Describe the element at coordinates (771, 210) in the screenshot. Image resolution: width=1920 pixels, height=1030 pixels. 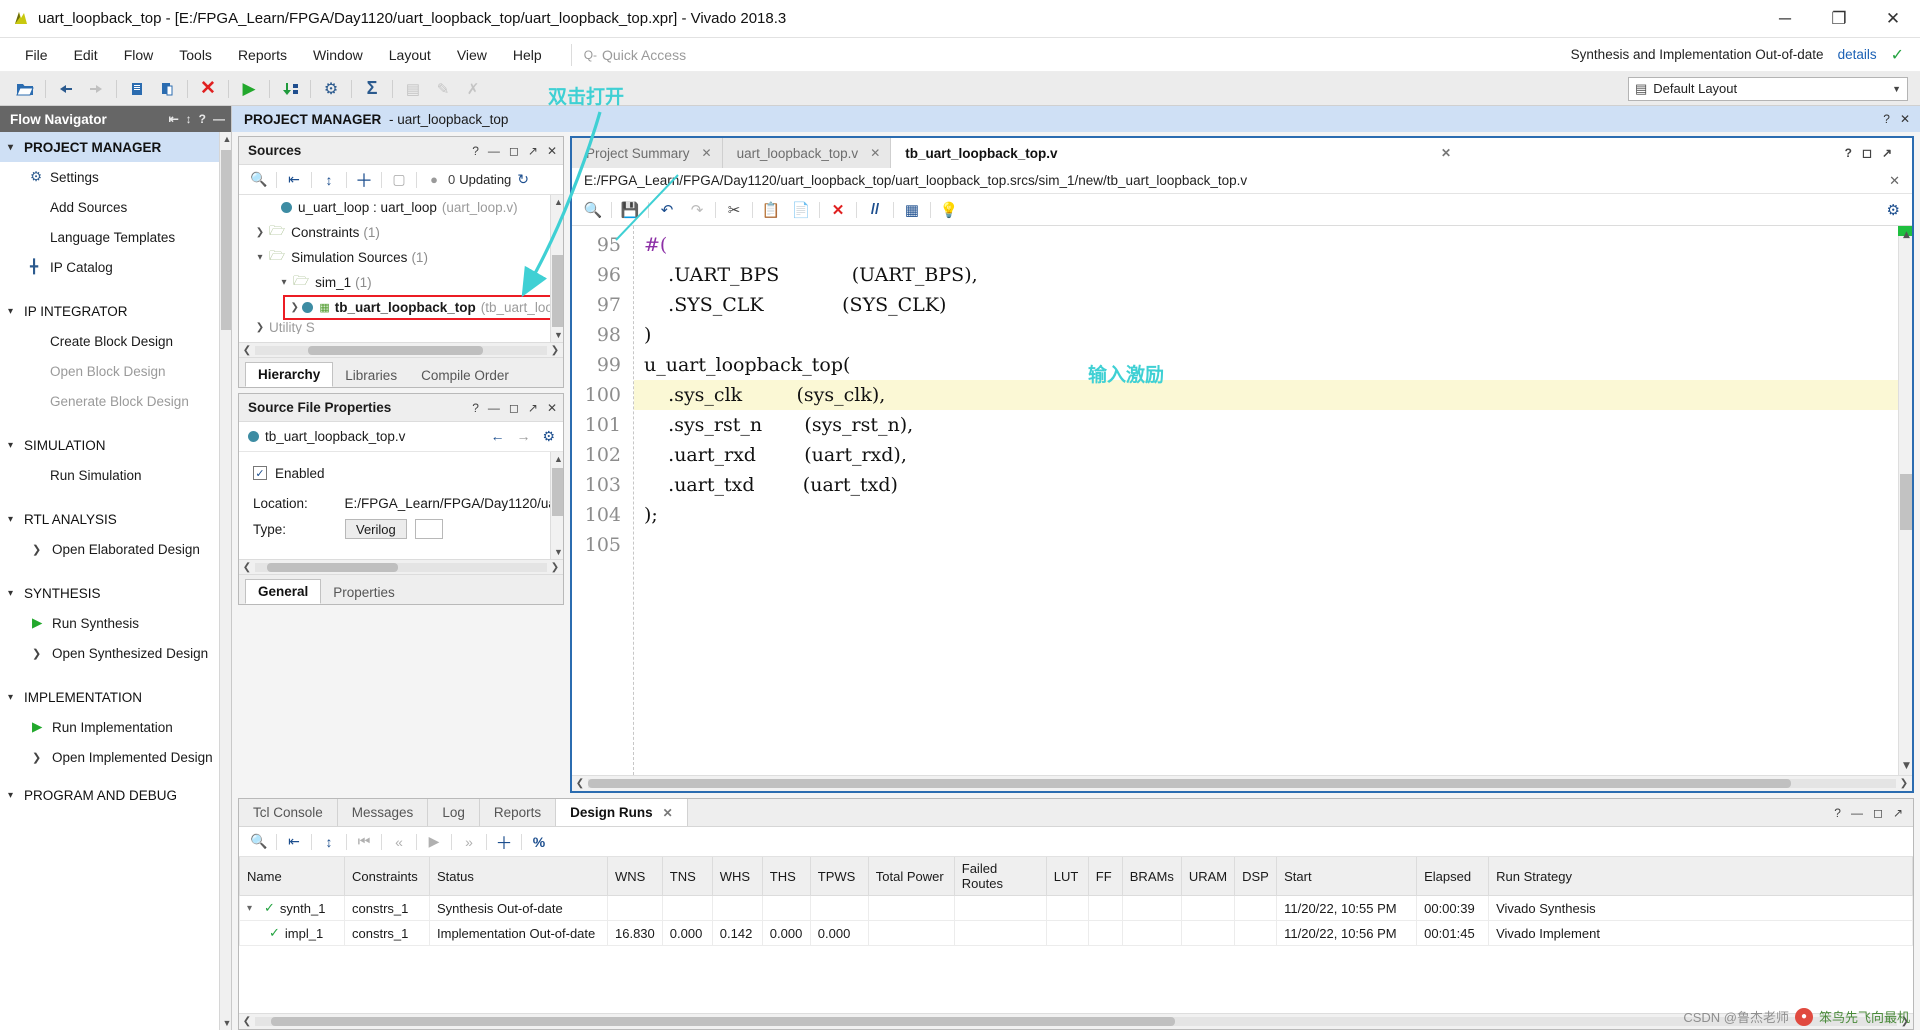
I see `copy-icon: 📋` at that location.